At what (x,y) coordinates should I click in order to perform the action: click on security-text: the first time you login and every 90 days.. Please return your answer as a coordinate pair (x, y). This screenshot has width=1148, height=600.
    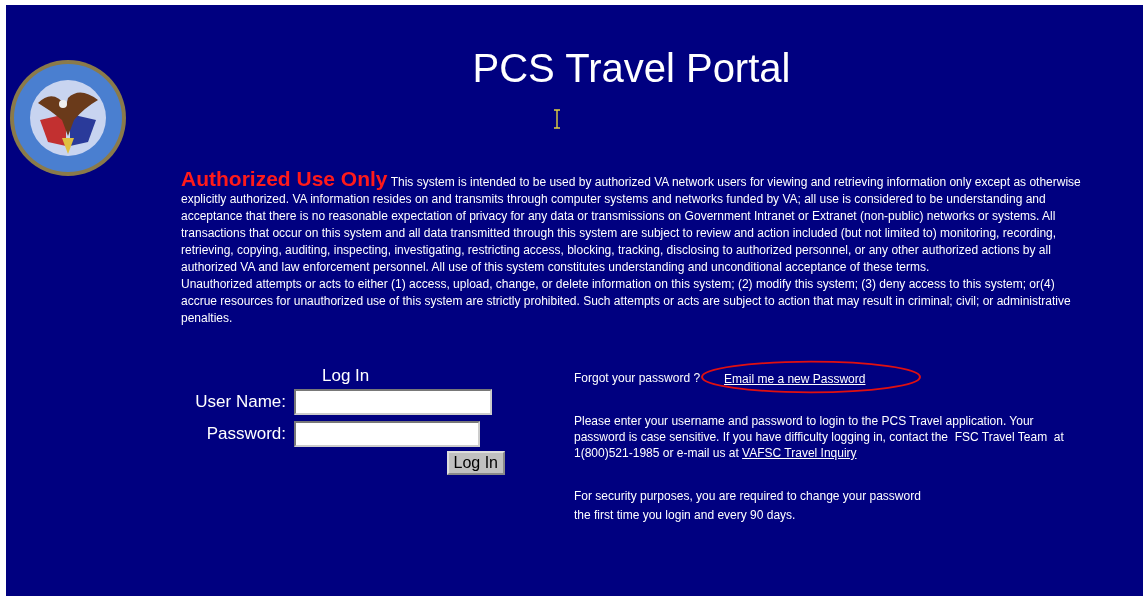
    Looking at the image, I should click on (685, 515).